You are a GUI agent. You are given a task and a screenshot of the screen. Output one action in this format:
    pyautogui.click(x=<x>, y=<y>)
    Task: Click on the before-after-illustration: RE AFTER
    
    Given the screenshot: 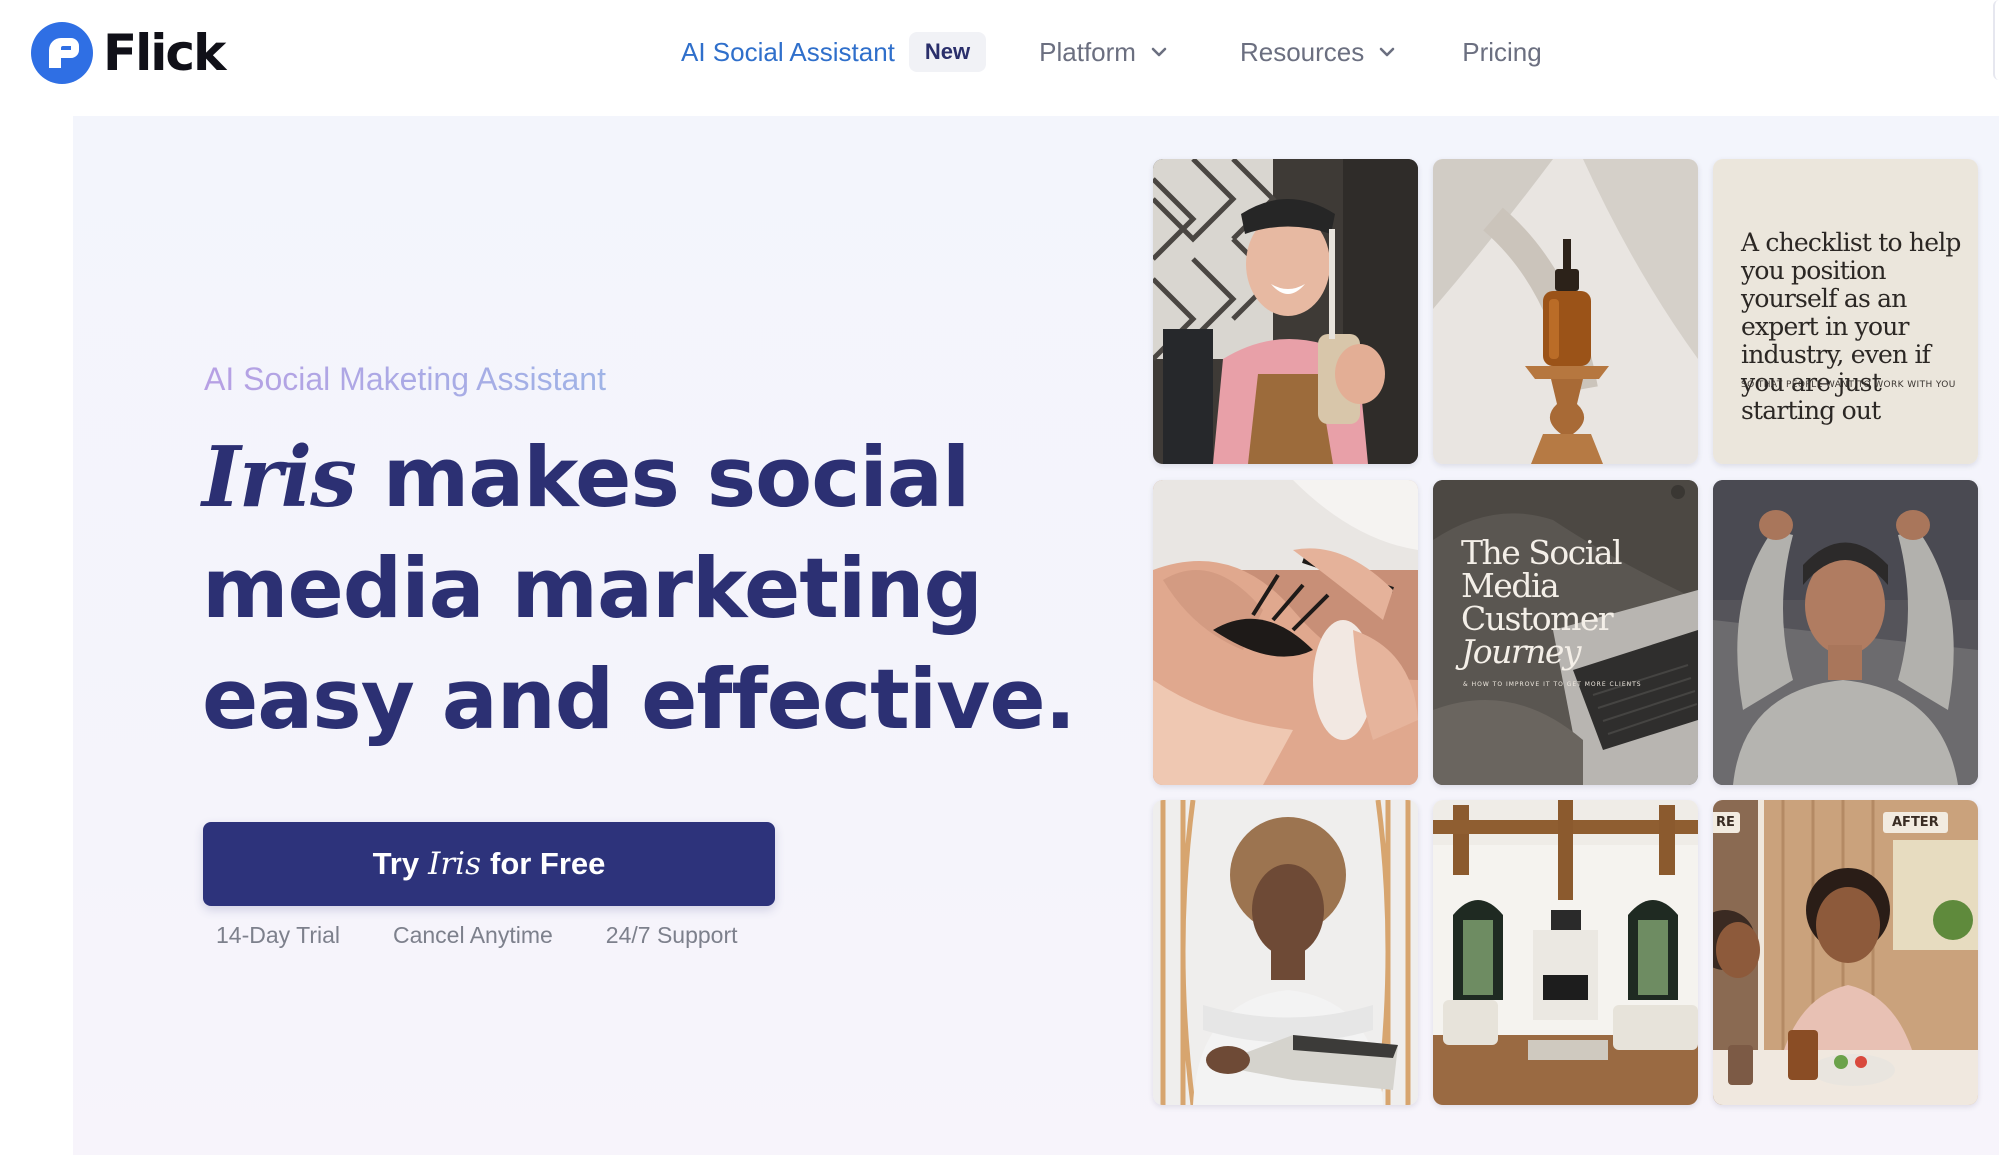 What is the action you would take?
    pyautogui.click(x=1845, y=952)
    